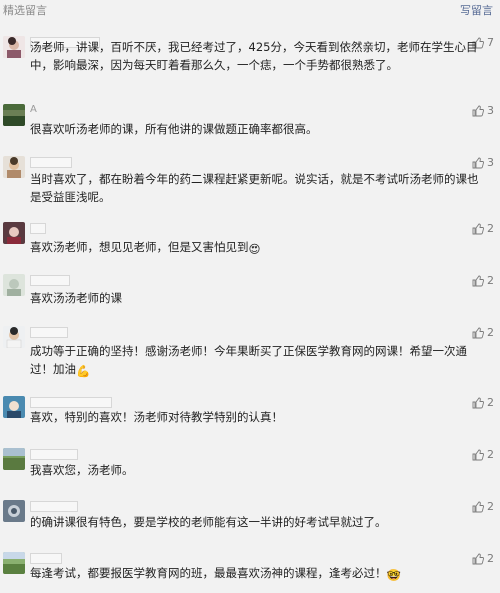 This screenshot has width=500, height=593. What do you see at coordinates (254, 249) in the screenshot?
I see `emoji-icon: 😍` at bounding box center [254, 249].